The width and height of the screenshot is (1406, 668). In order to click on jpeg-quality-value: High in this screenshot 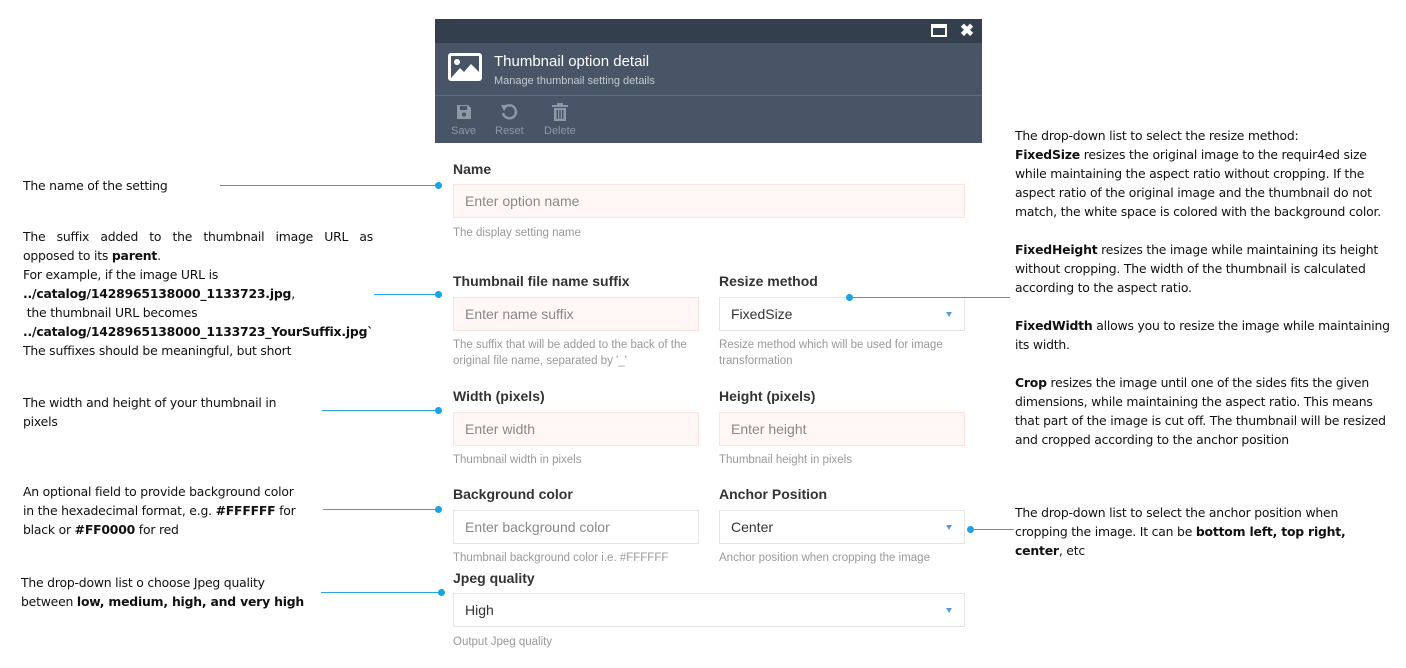, I will do `click(479, 610)`.